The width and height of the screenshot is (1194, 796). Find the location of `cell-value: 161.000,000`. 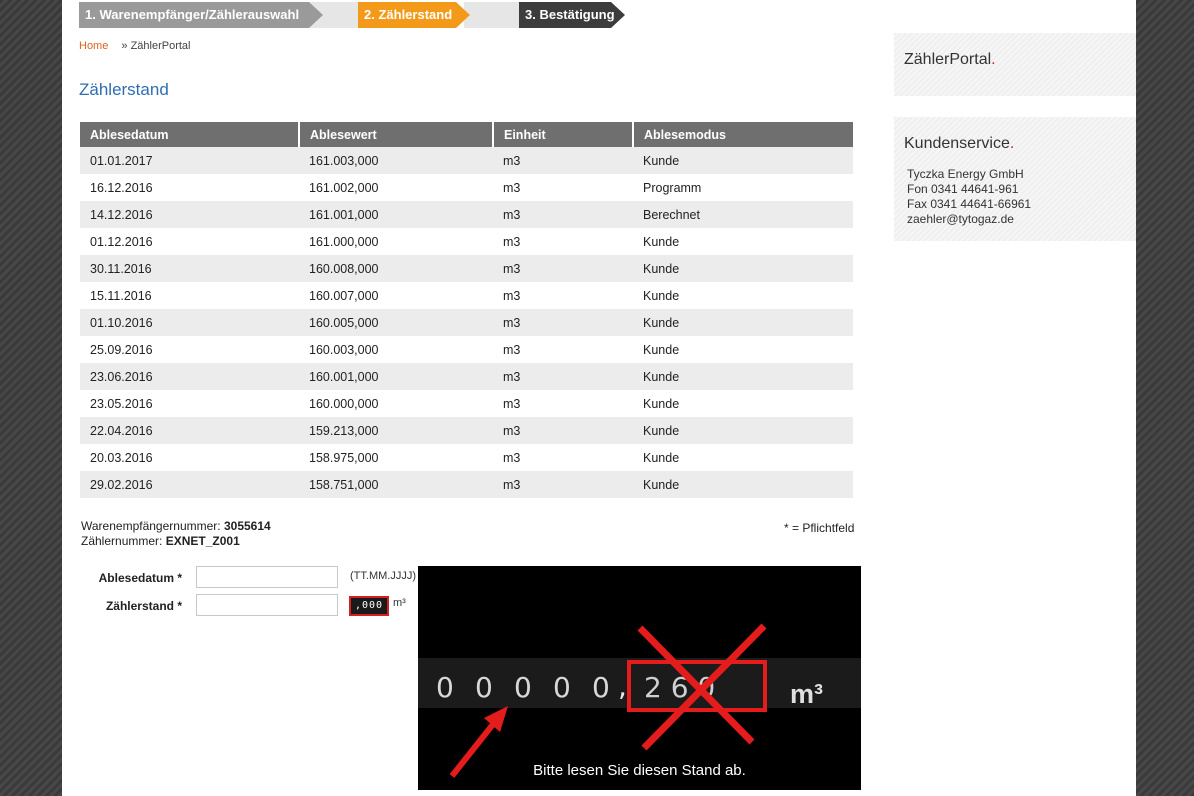

cell-value: 161.000,000 is located at coordinates (396, 241).